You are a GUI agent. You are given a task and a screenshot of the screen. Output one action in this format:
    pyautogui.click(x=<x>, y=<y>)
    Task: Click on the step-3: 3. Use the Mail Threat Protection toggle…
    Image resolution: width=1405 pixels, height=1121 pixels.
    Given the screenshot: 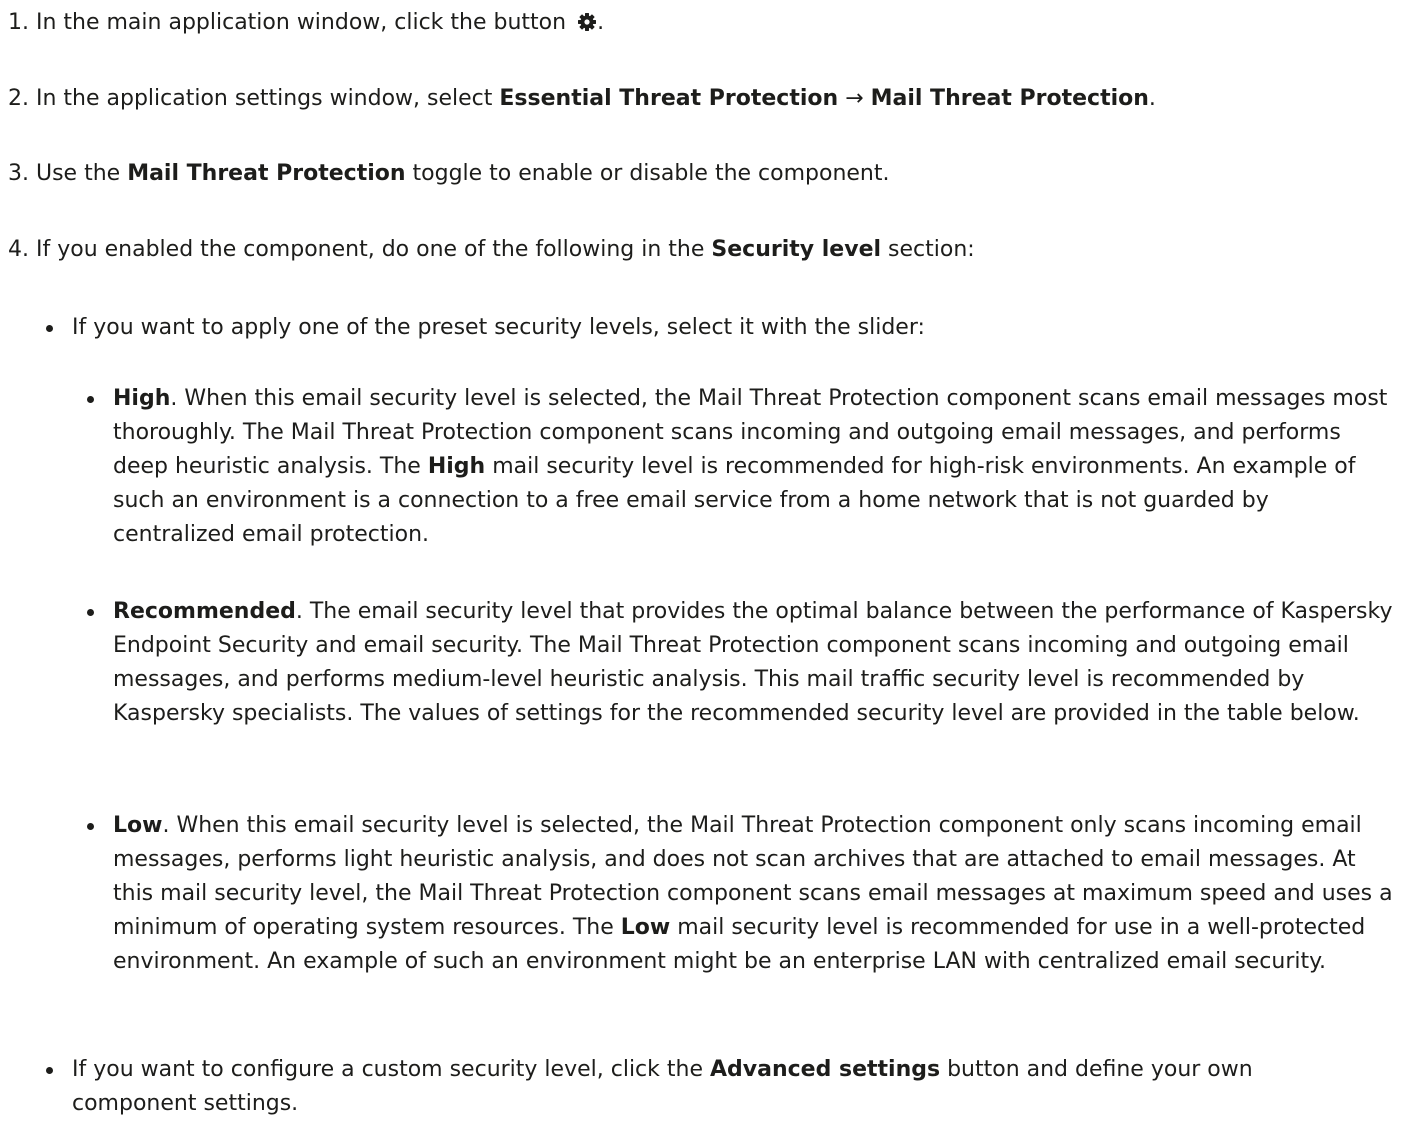 What is the action you would take?
    pyautogui.click(x=449, y=174)
    